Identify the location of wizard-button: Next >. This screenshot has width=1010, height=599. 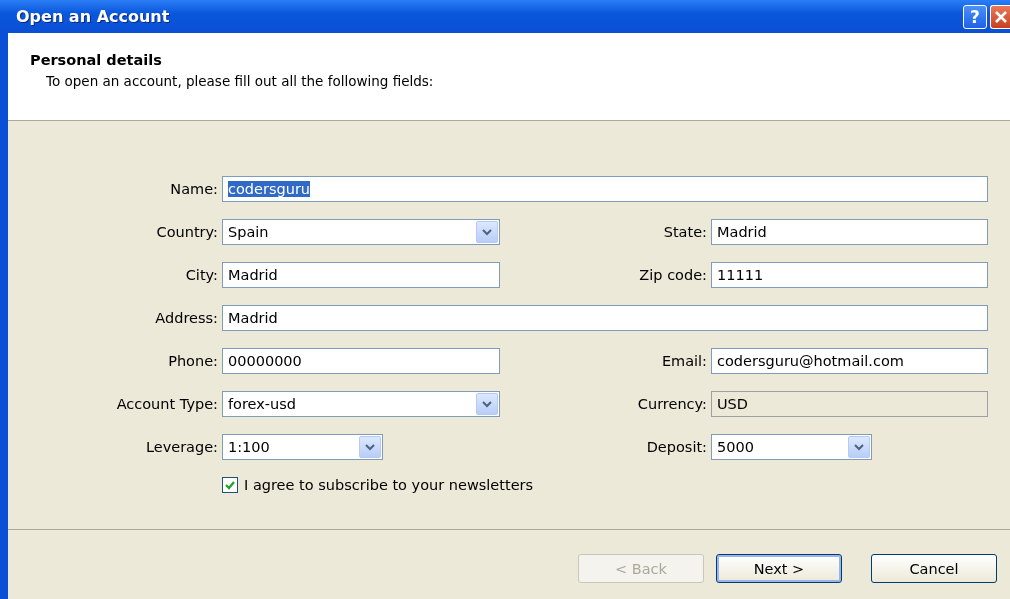
(779, 568).